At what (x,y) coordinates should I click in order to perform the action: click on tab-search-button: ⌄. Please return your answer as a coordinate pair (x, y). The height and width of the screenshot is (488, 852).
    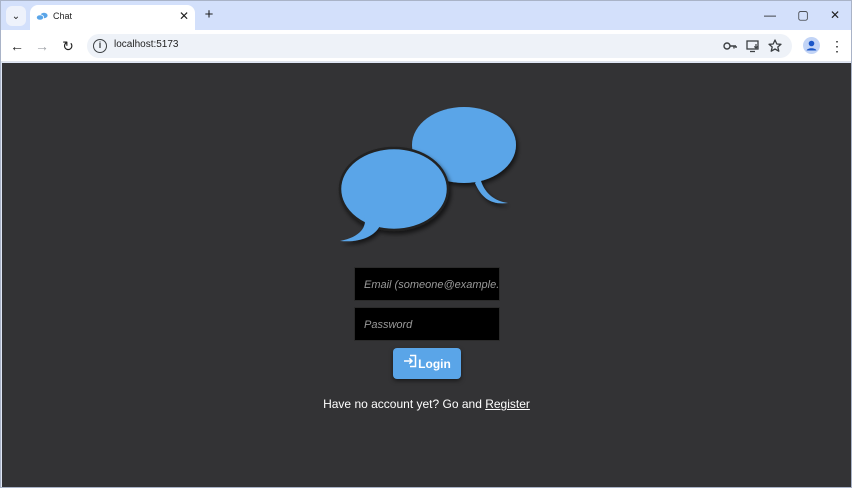
    Looking at the image, I should click on (16, 16).